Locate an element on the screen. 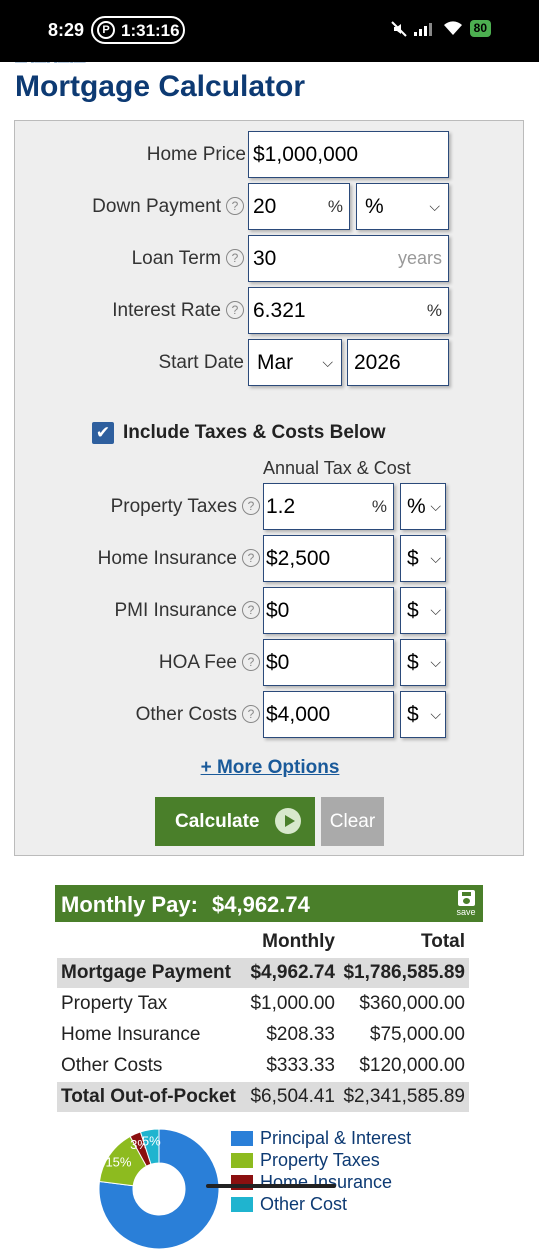  start-date-row: Start Date is located at coordinates (129, 363).